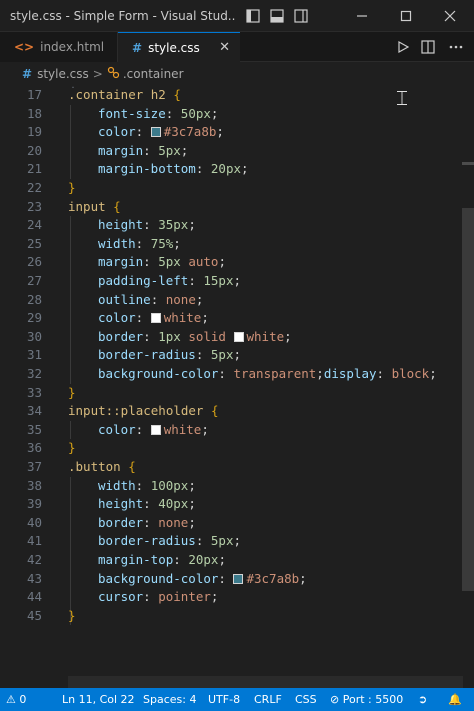 This screenshot has width=474, height=711. What do you see at coordinates (117, 132) in the screenshot?
I see `property: color` at bounding box center [117, 132].